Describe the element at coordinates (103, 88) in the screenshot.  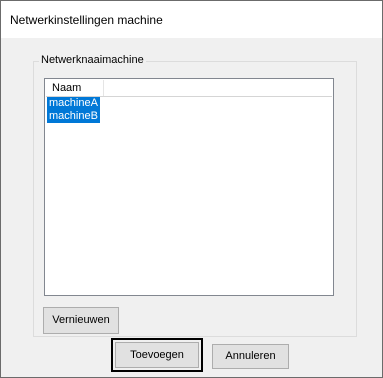
I see `column-separator` at that location.